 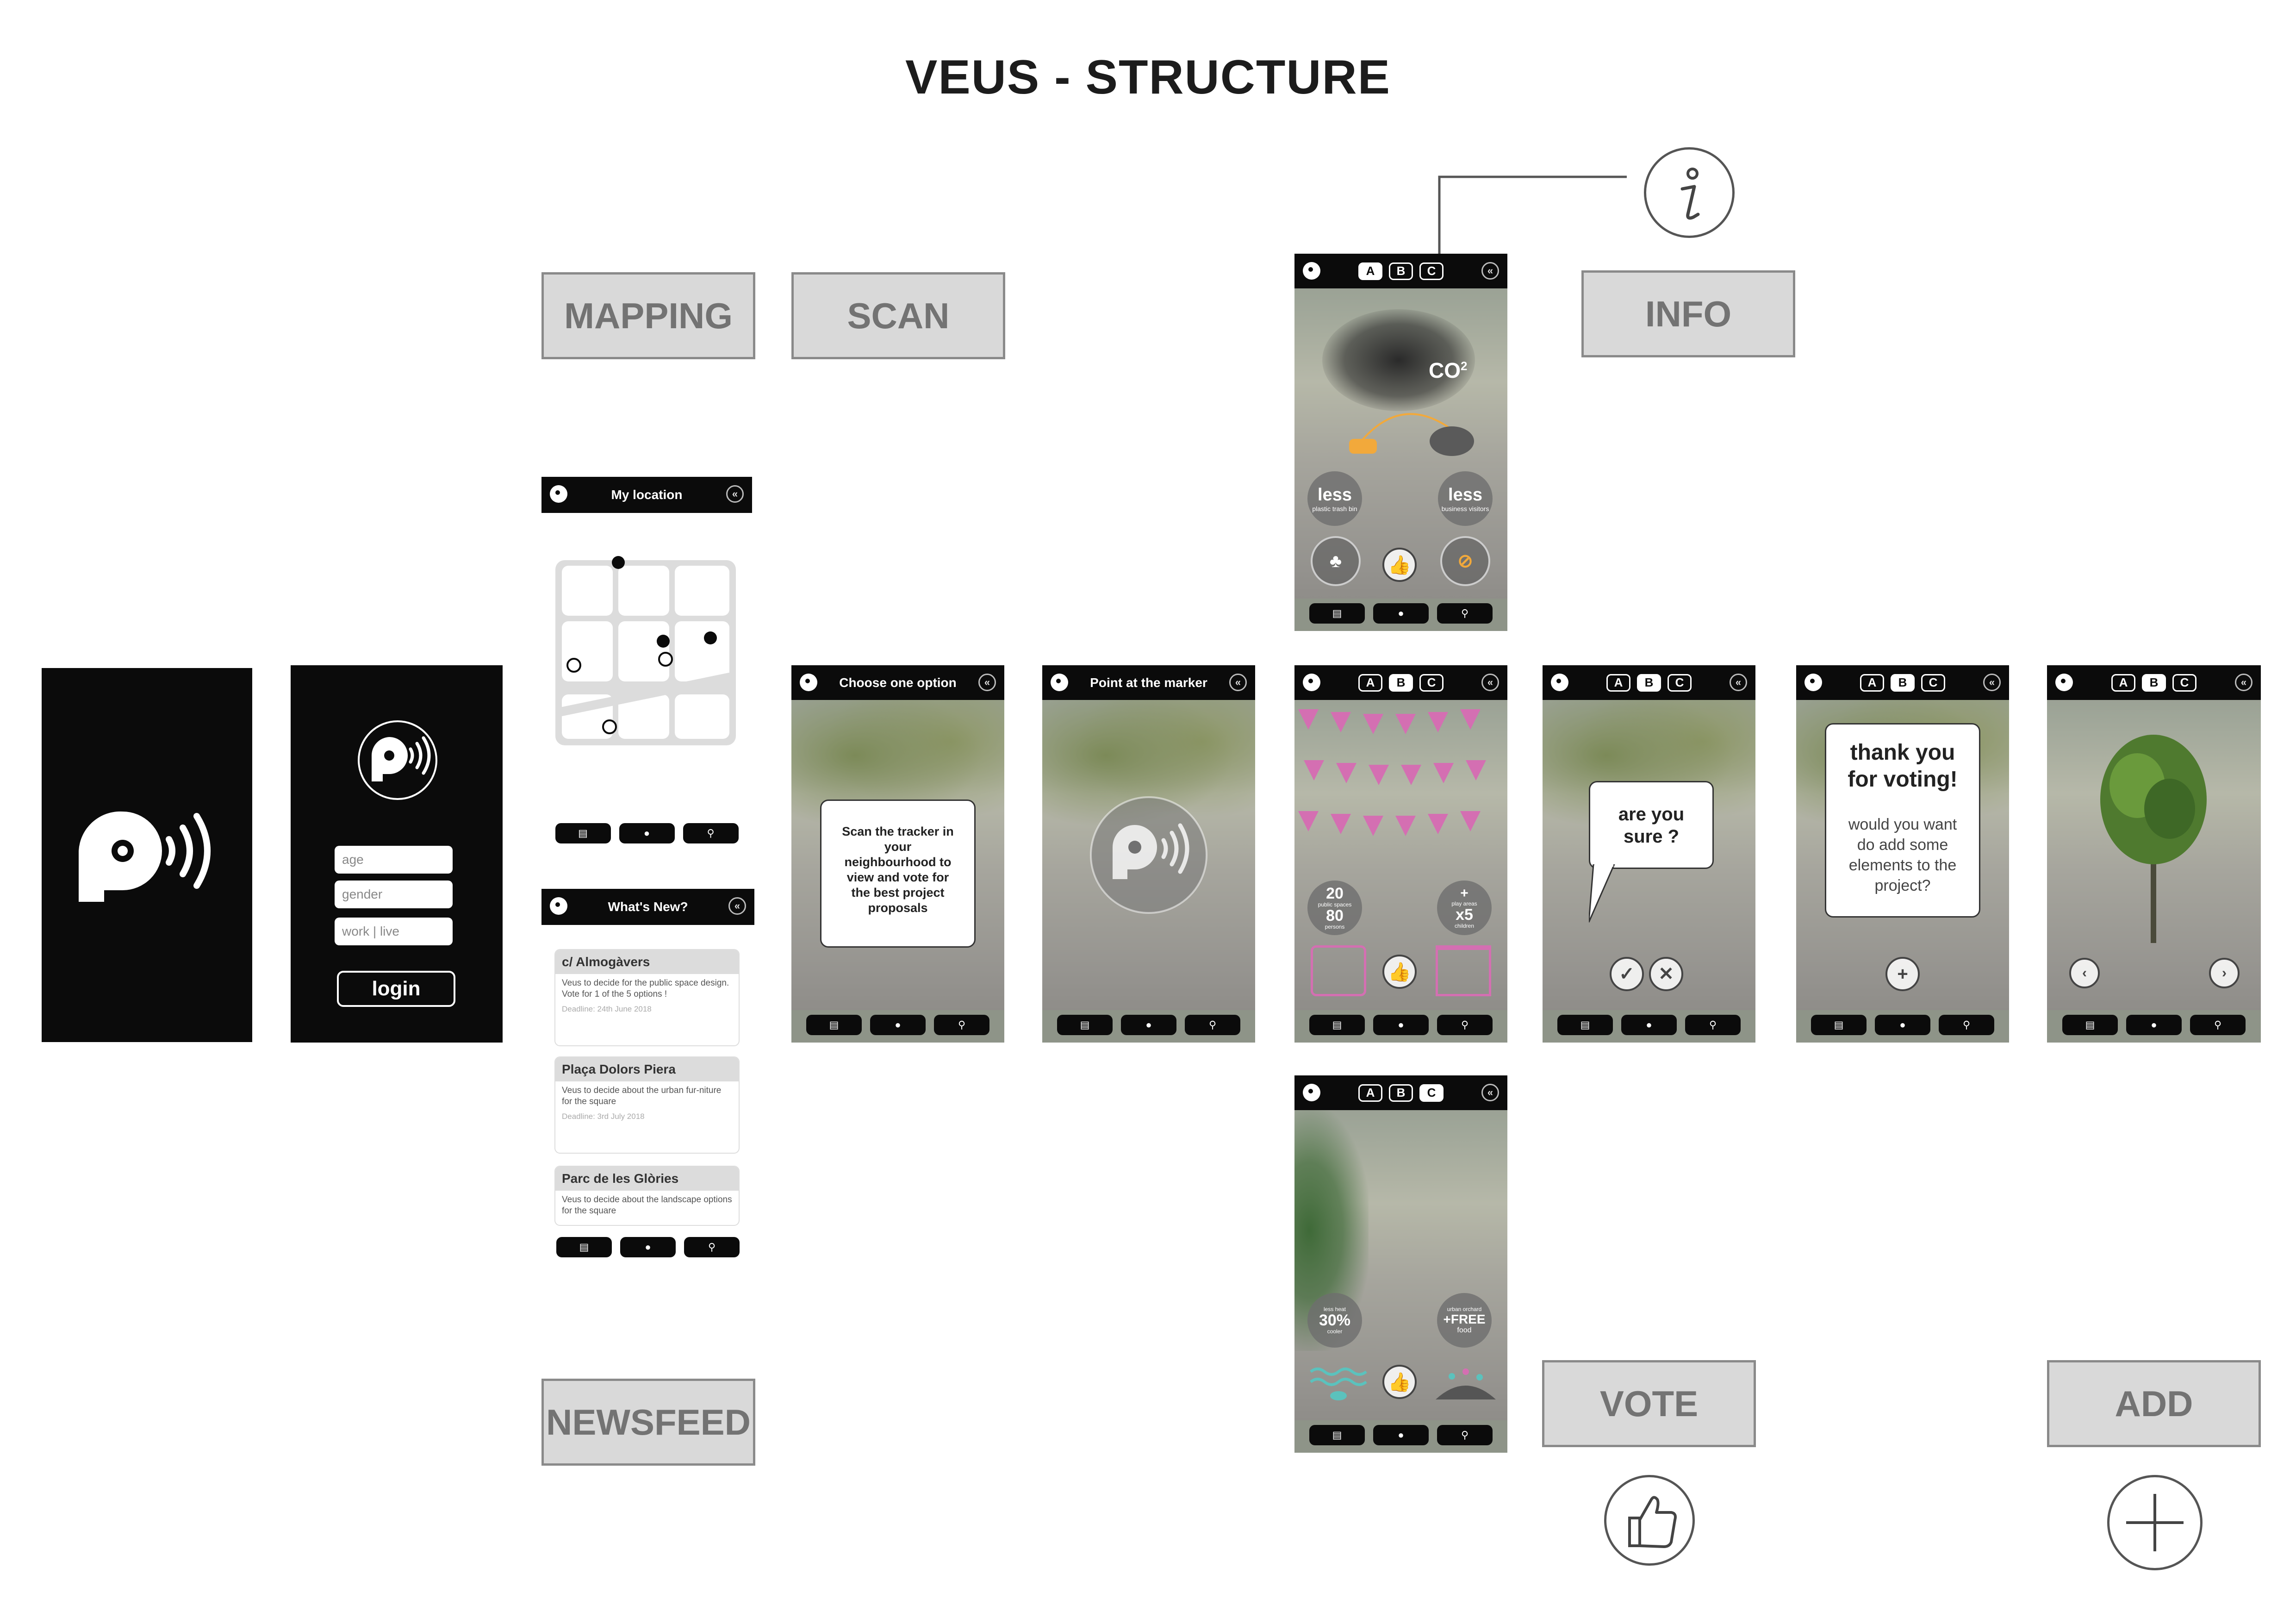 I want to click on swing-icon, so click(x=1463, y=970).